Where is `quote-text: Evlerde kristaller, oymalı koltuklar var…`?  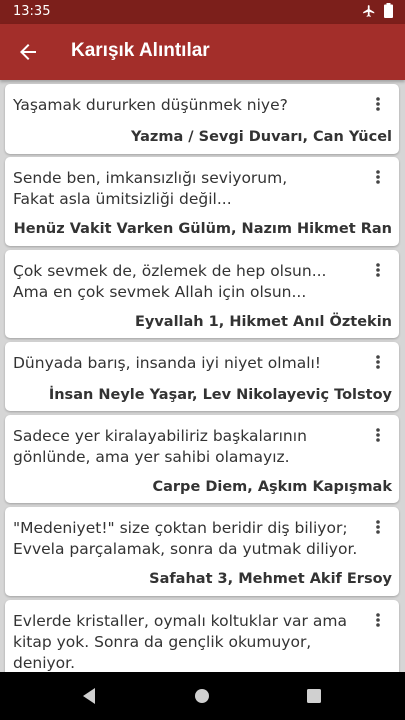 quote-text: Evlerde kristaller, oymalı koltuklar var… is located at coordinates (180, 642).